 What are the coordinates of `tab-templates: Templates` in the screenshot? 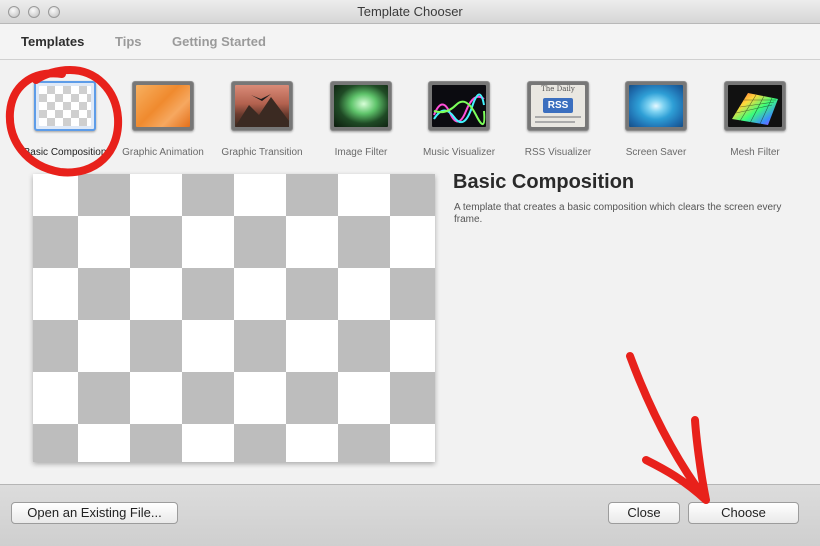 It's located at (52, 41).